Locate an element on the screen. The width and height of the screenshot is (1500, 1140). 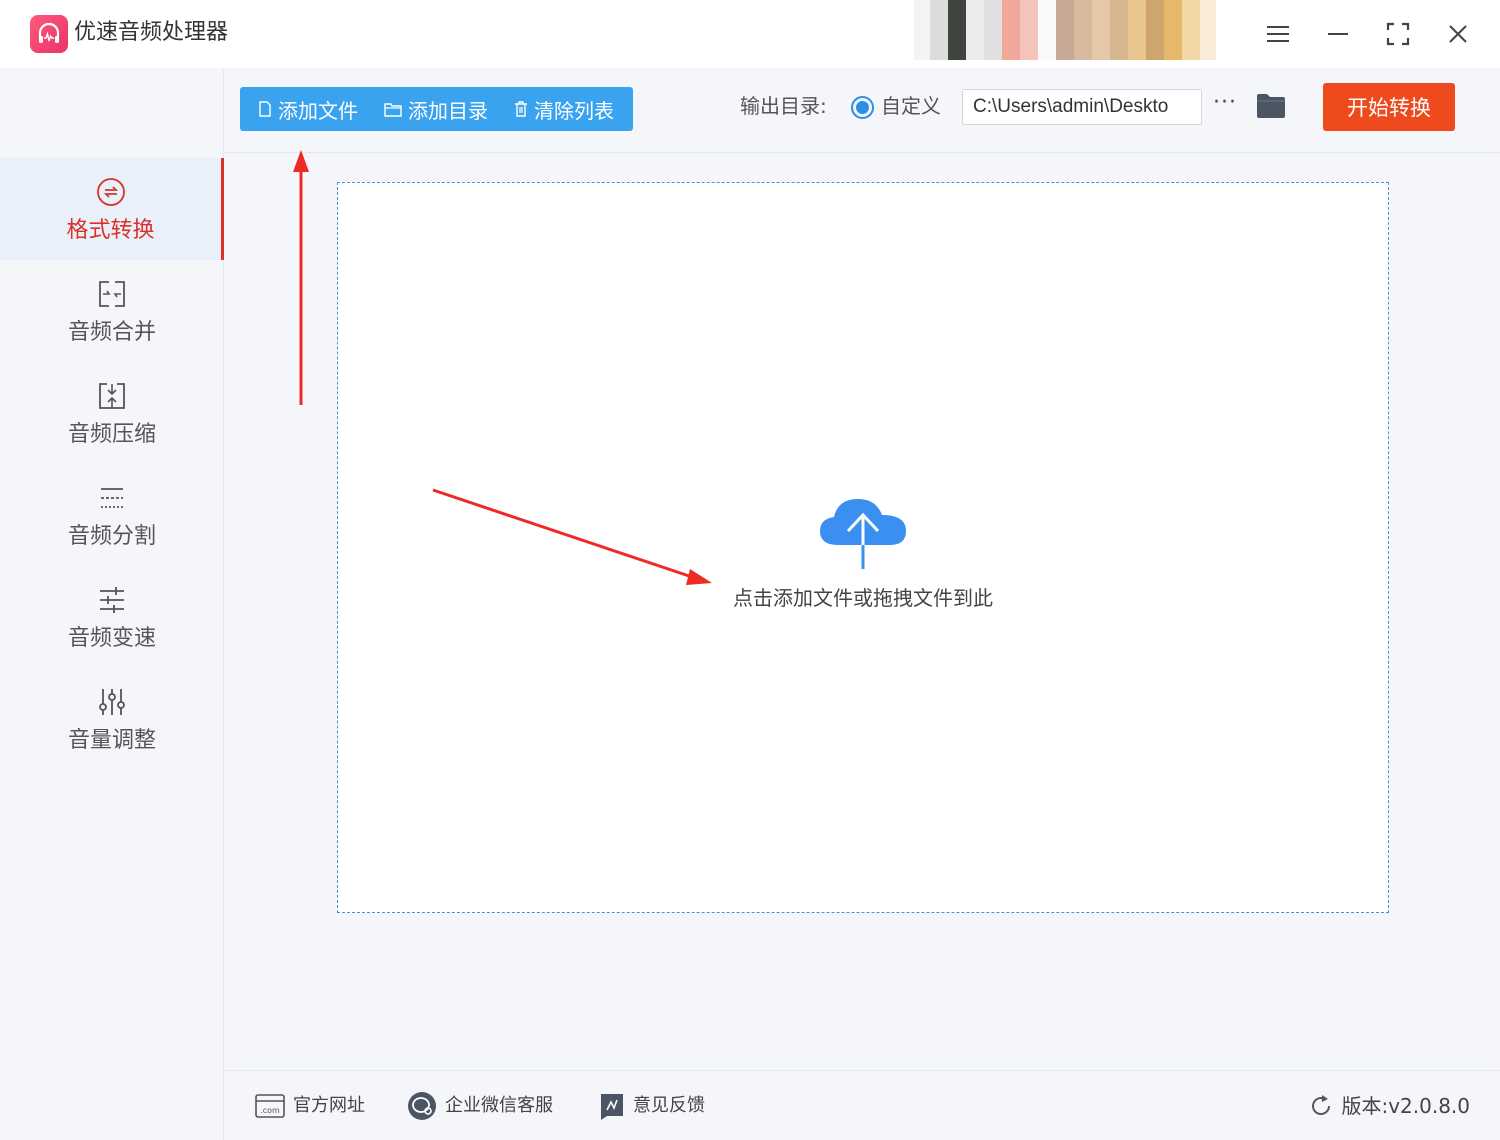
wechat-support-label: 企业微信客服 is located at coordinates (499, 1105).